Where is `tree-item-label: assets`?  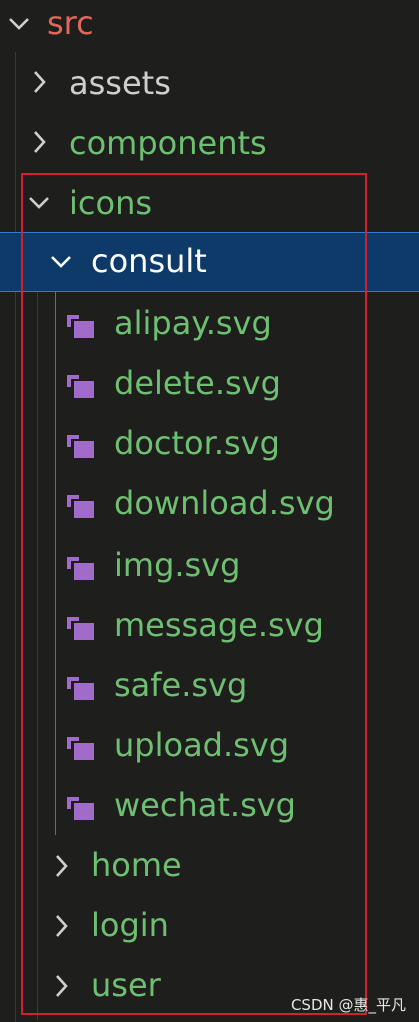
tree-item-label: assets is located at coordinates (120, 83).